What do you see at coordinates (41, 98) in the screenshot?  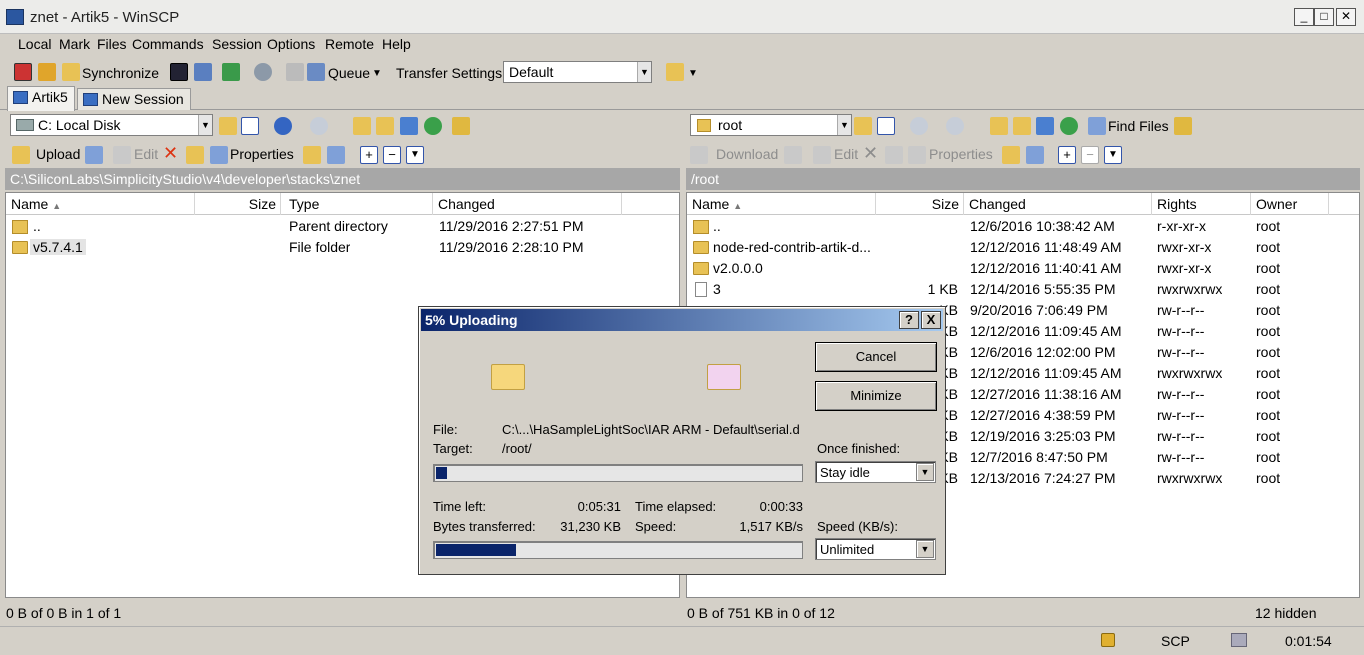 I see `tab-artik5: Artik5` at bounding box center [41, 98].